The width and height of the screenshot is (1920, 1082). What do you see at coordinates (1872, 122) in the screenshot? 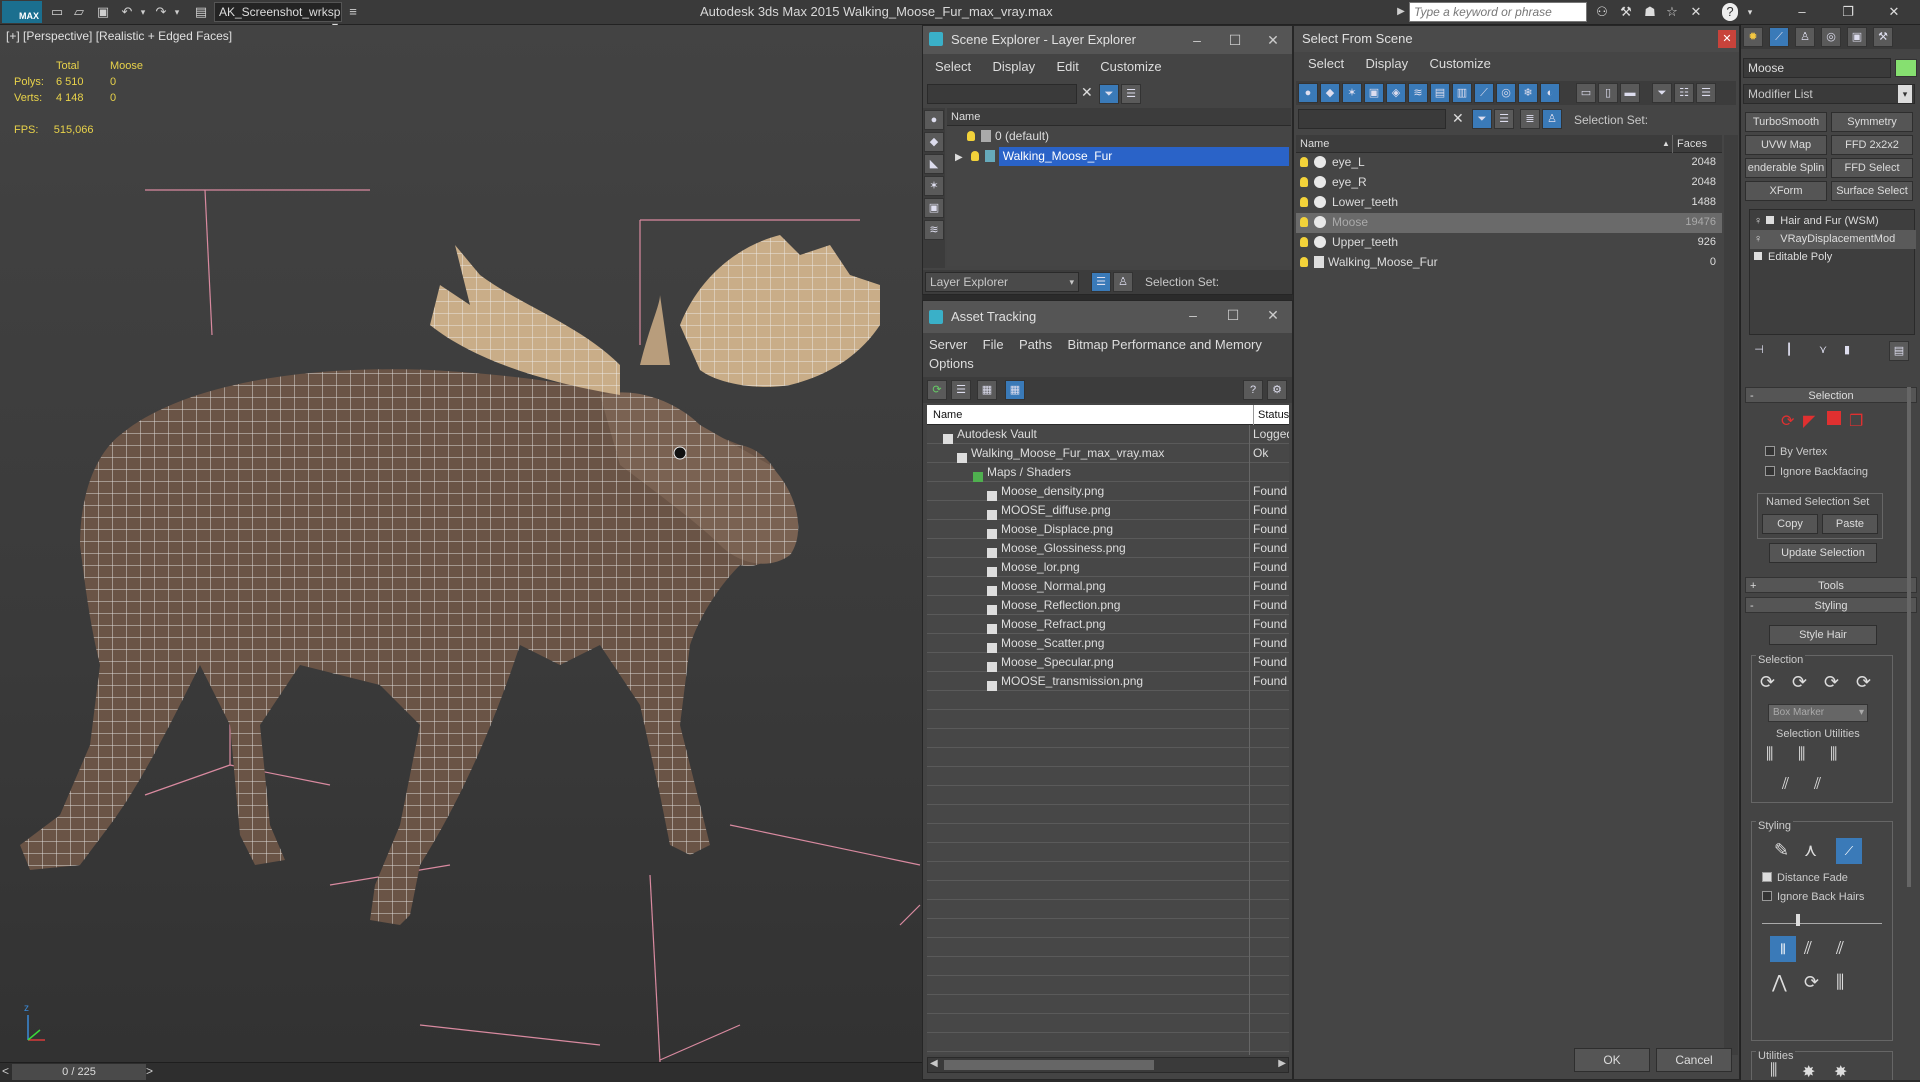
I see `symmetry-button: Symmetry` at bounding box center [1872, 122].